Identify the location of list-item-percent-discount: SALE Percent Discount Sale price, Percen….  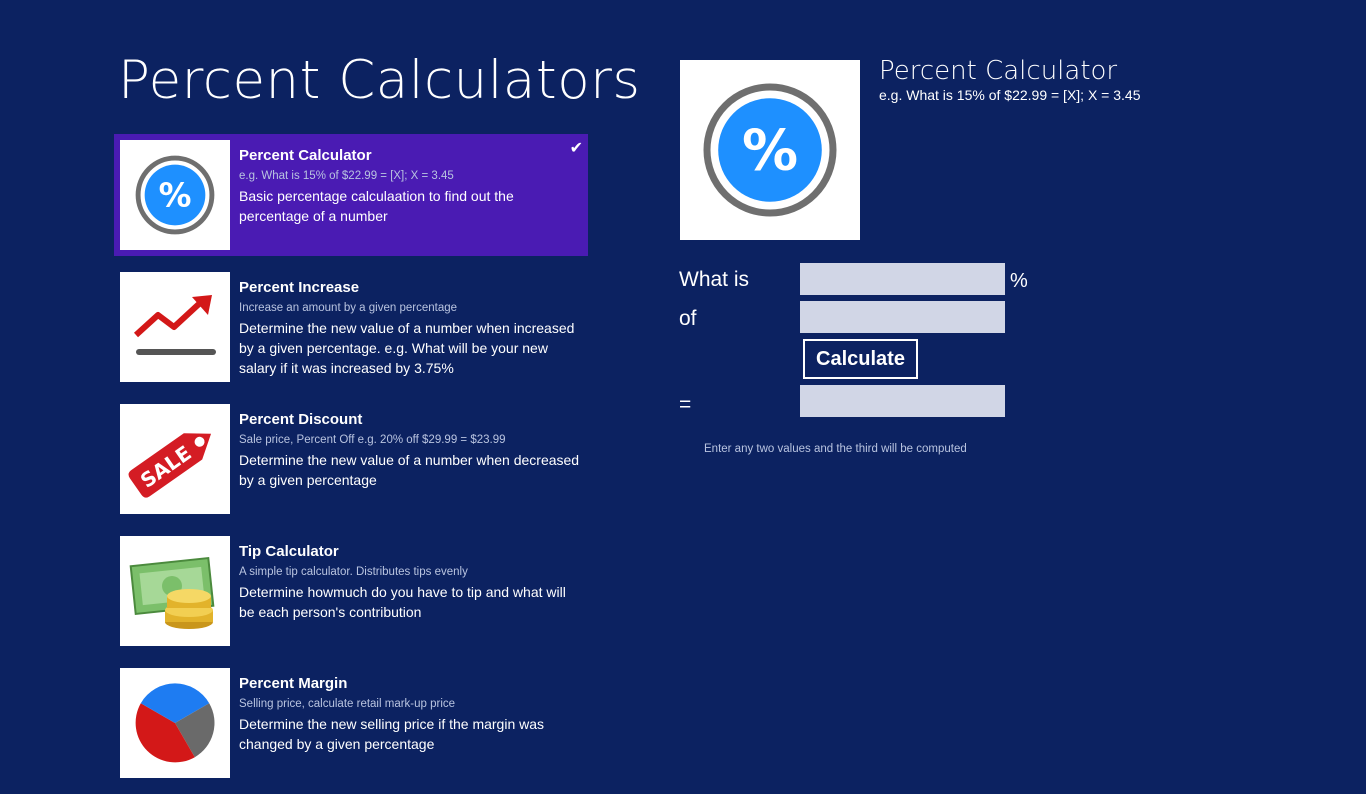
(351, 459).